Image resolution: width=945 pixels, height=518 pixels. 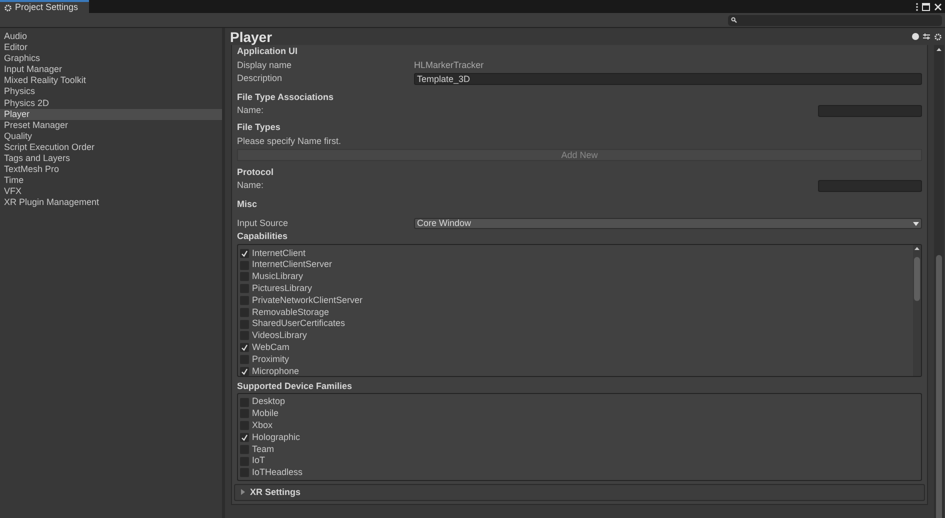 I want to click on field-label: Display name, so click(x=265, y=65).